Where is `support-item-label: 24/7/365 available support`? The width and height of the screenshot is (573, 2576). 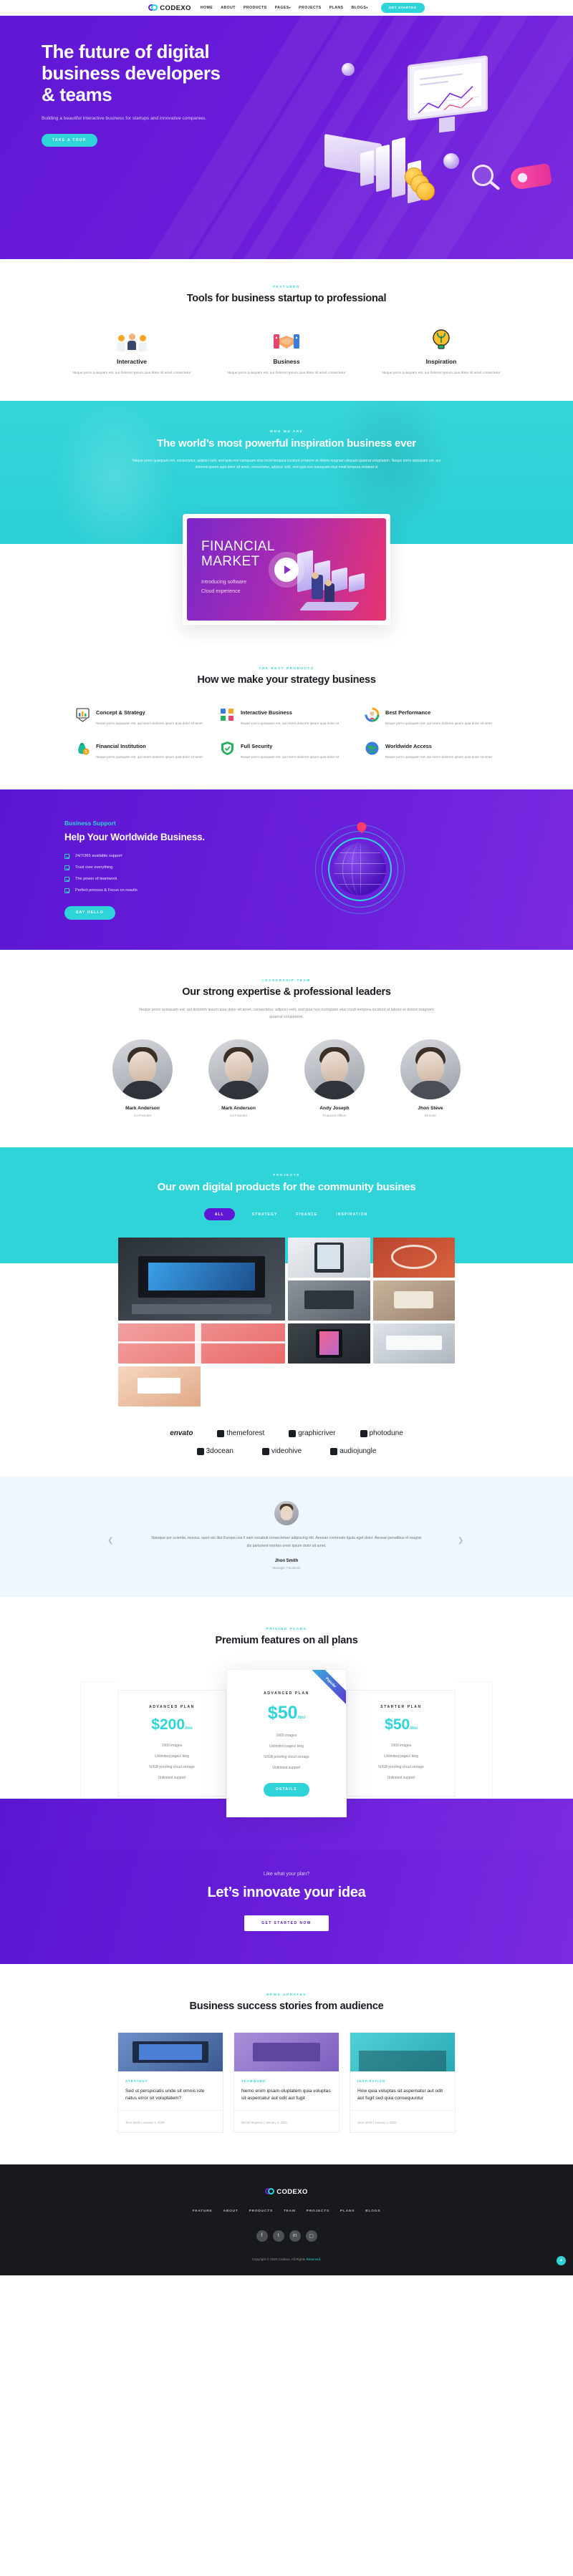
support-item-label: 24/7/365 available support is located at coordinates (99, 856).